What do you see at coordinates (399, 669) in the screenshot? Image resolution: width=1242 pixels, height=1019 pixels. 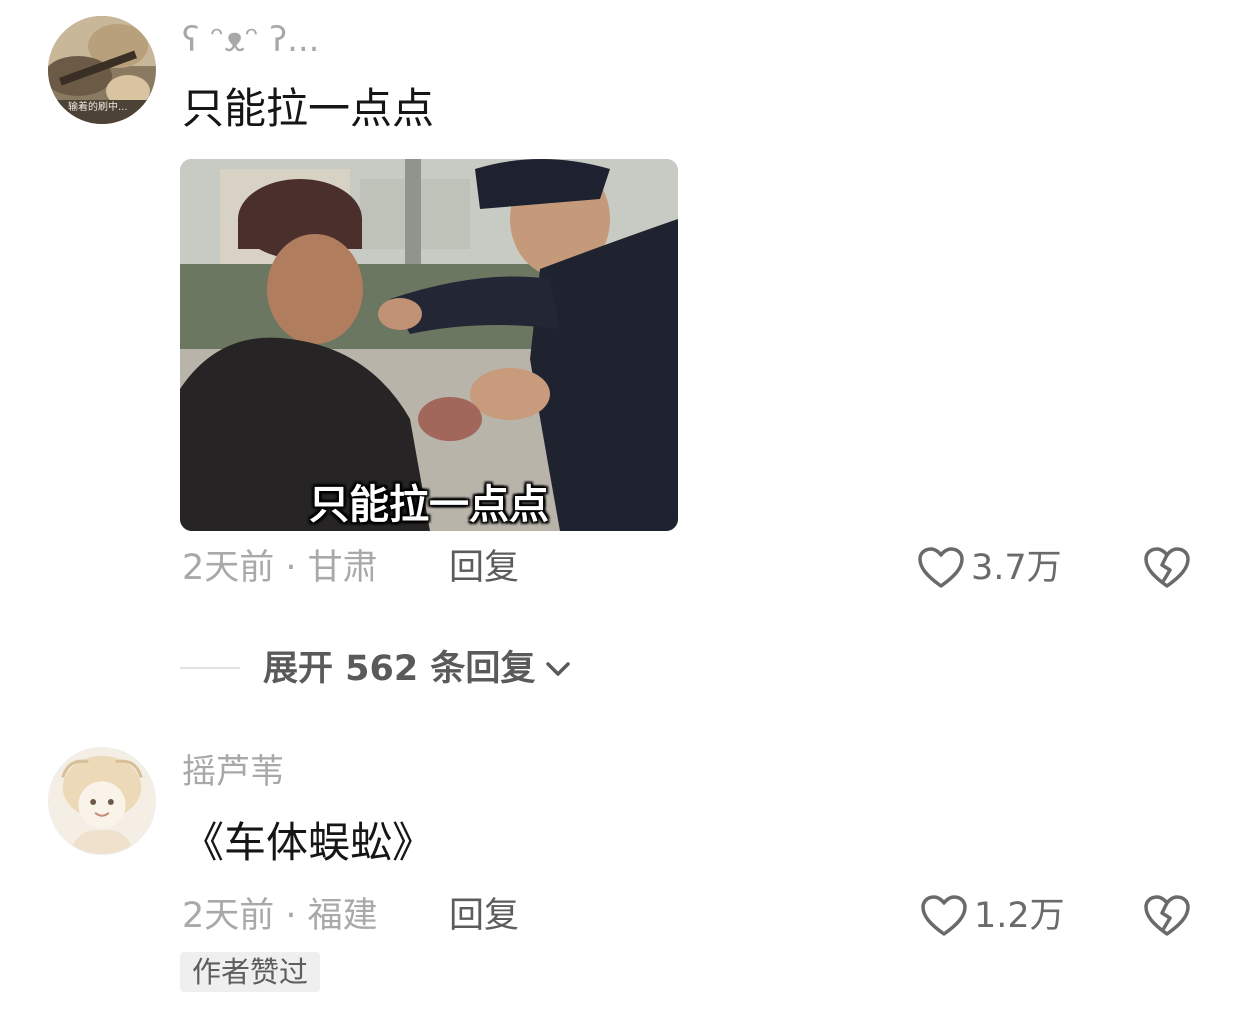 I see `expand-replies-label: 展开 562 条回复` at bounding box center [399, 669].